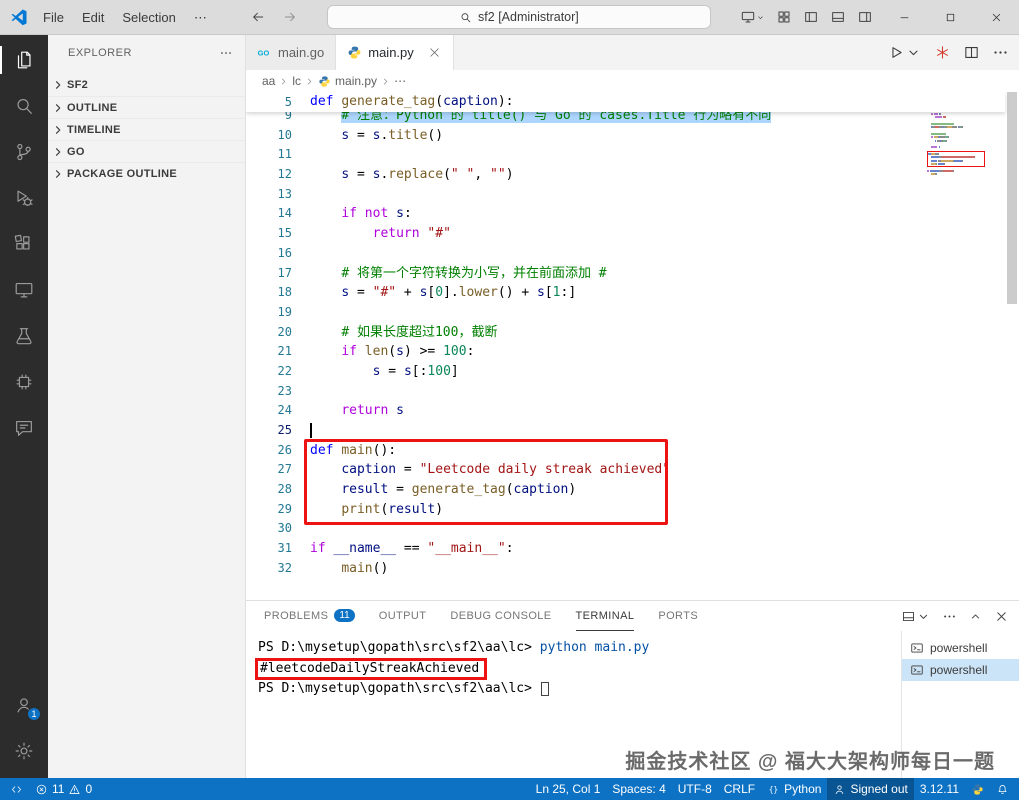 The image size is (1019, 800). What do you see at coordinates (950, 17) in the screenshot?
I see `maximize-button` at bounding box center [950, 17].